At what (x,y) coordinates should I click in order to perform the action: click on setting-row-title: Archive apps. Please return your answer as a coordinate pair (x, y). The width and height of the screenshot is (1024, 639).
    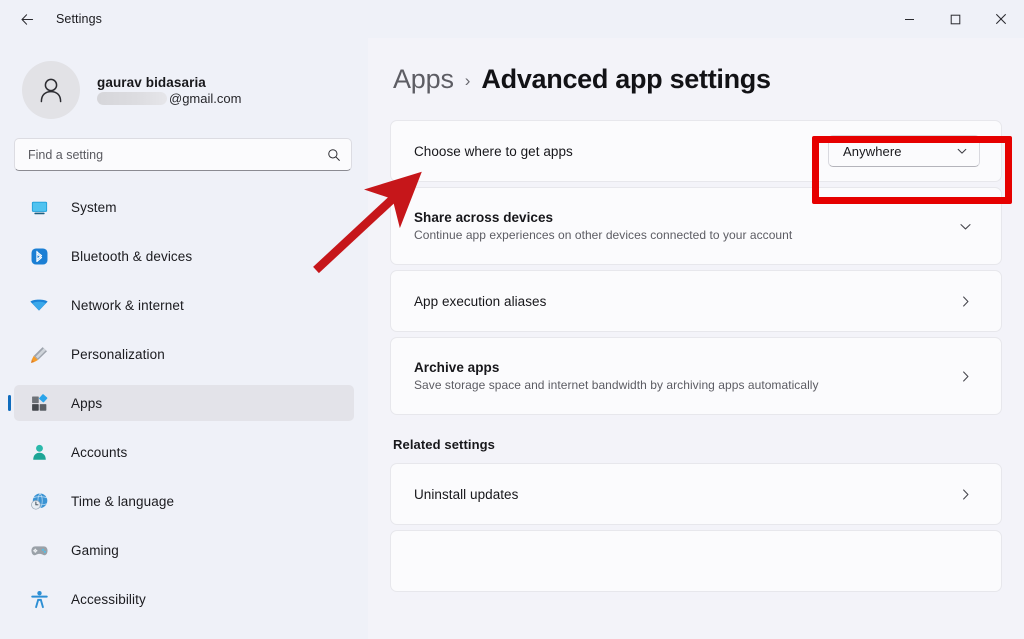
    Looking at the image, I should click on (457, 367).